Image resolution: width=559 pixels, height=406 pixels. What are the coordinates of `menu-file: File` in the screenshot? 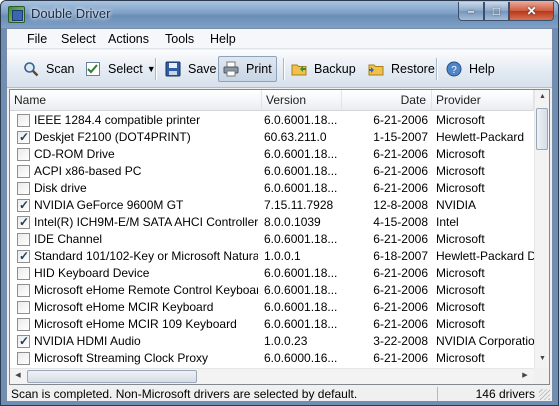 It's located at (37, 39).